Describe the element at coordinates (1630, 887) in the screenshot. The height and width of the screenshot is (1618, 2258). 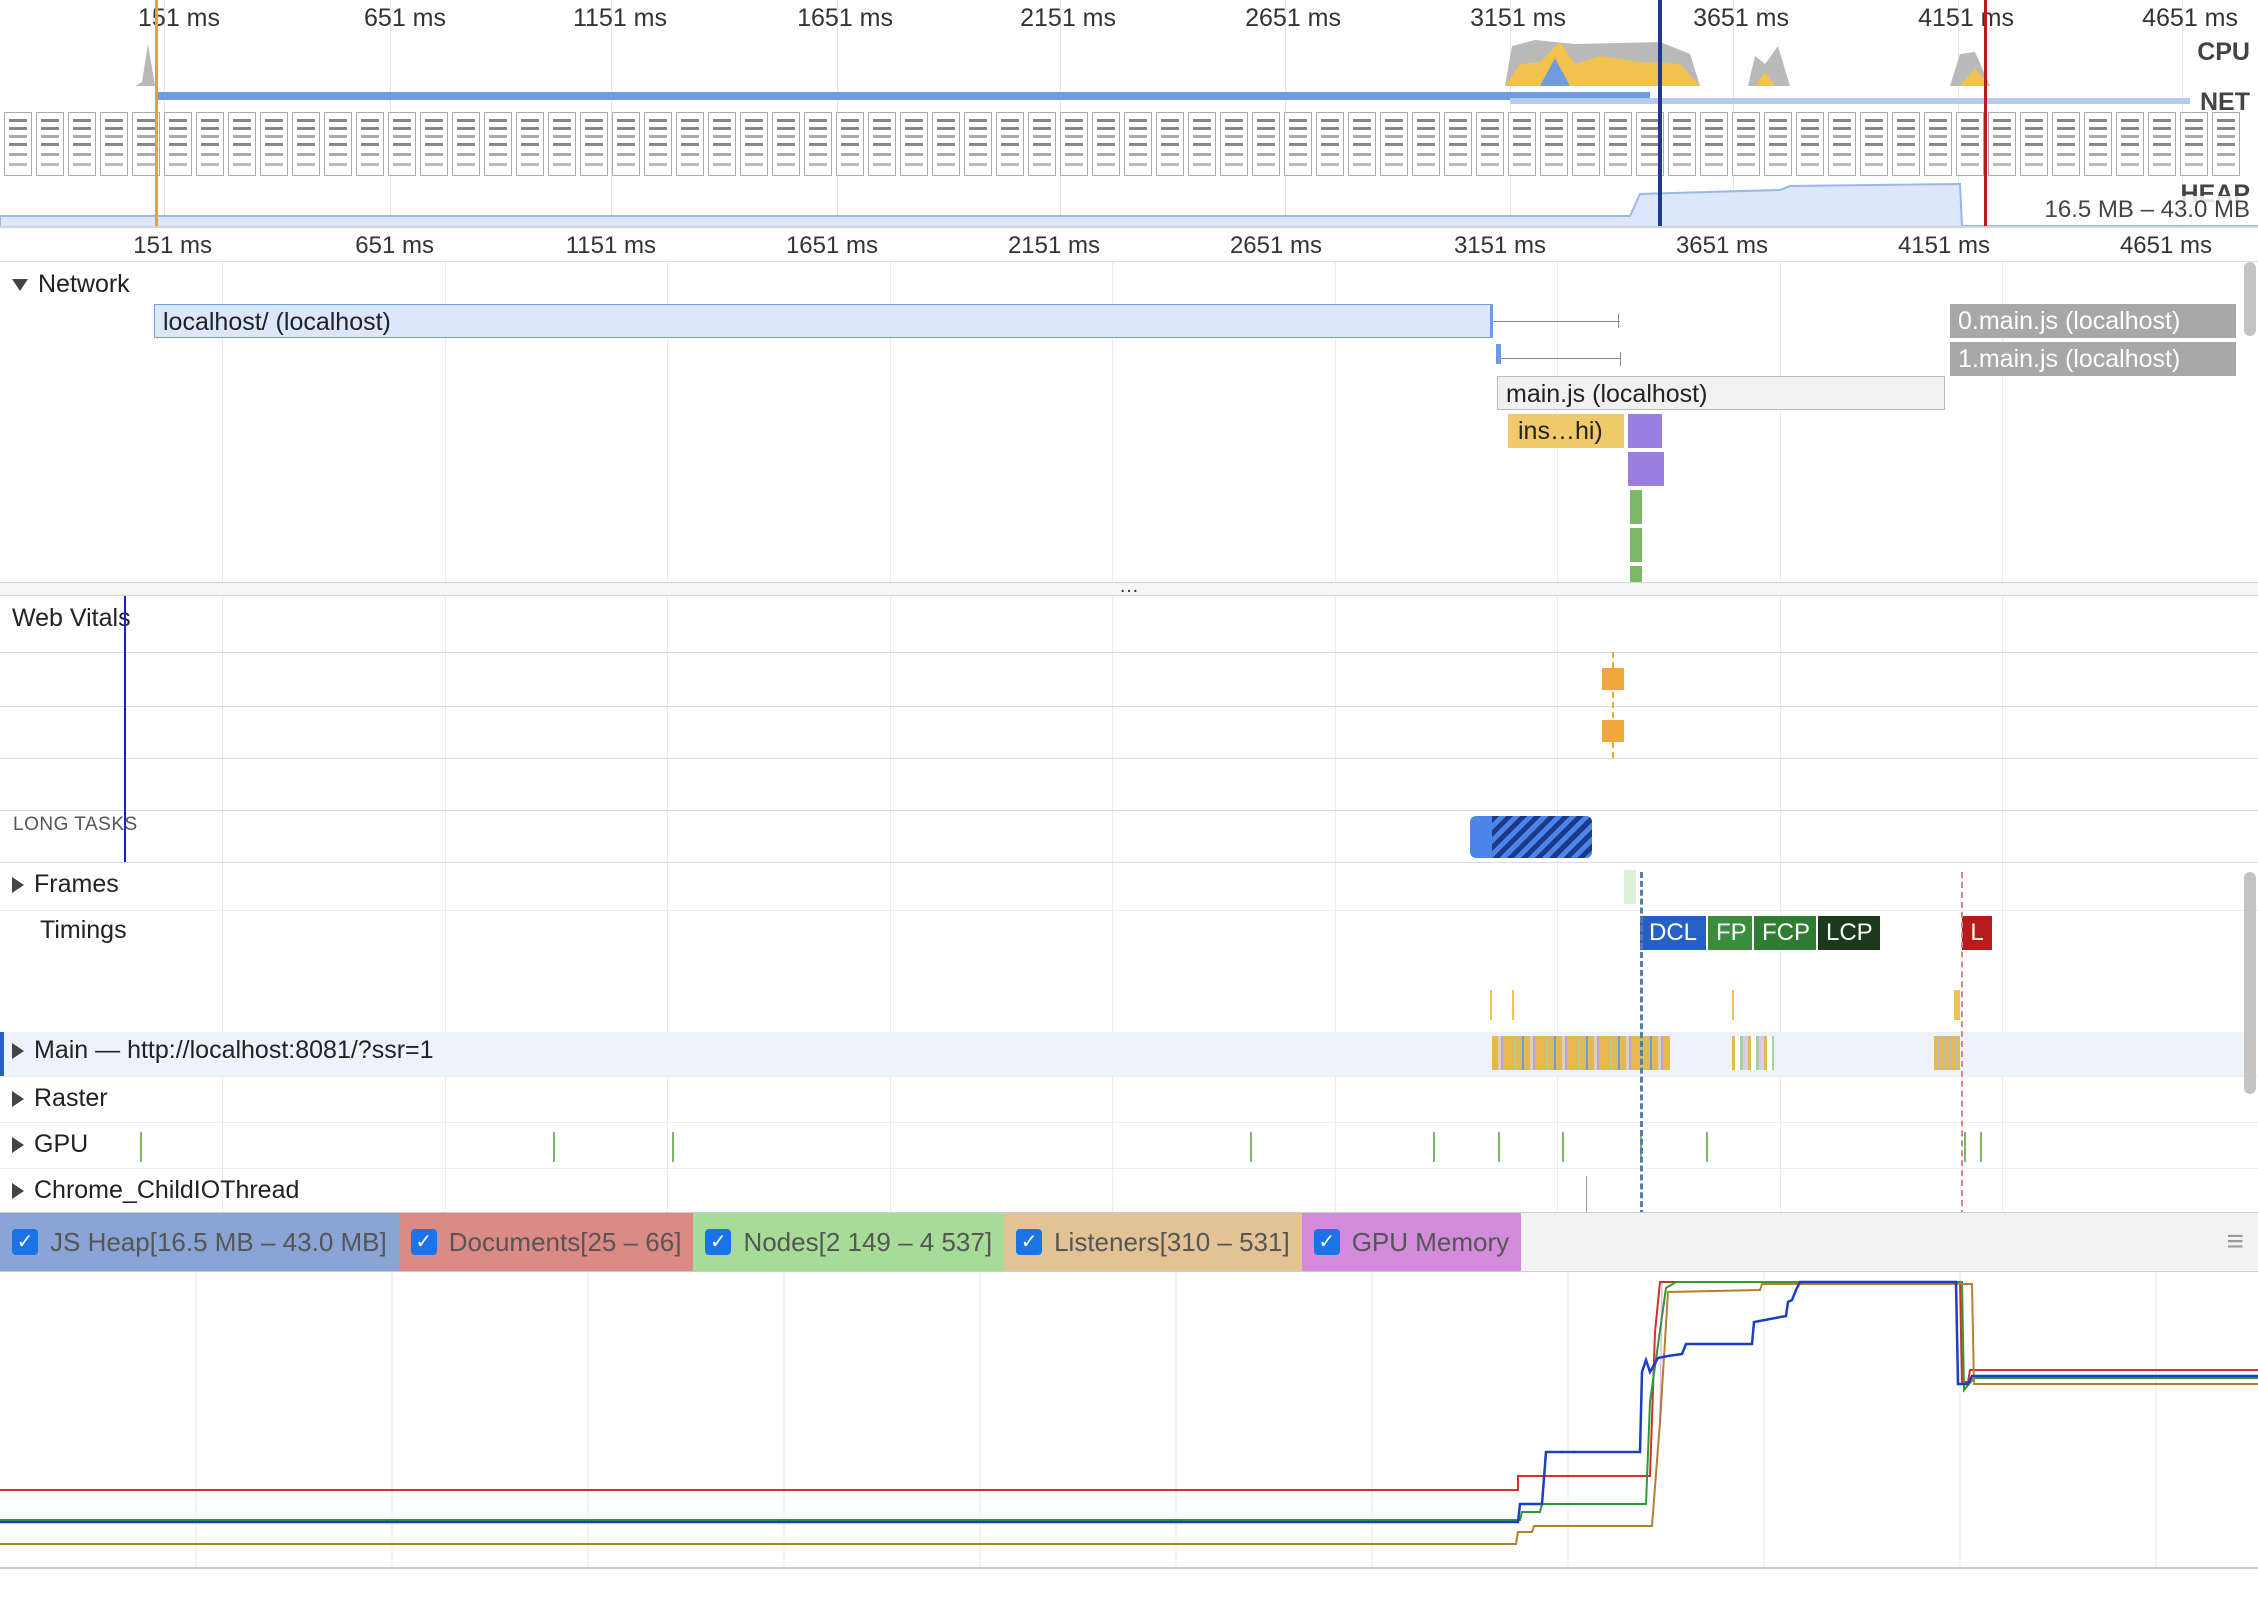
I see `frame-block` at that location.